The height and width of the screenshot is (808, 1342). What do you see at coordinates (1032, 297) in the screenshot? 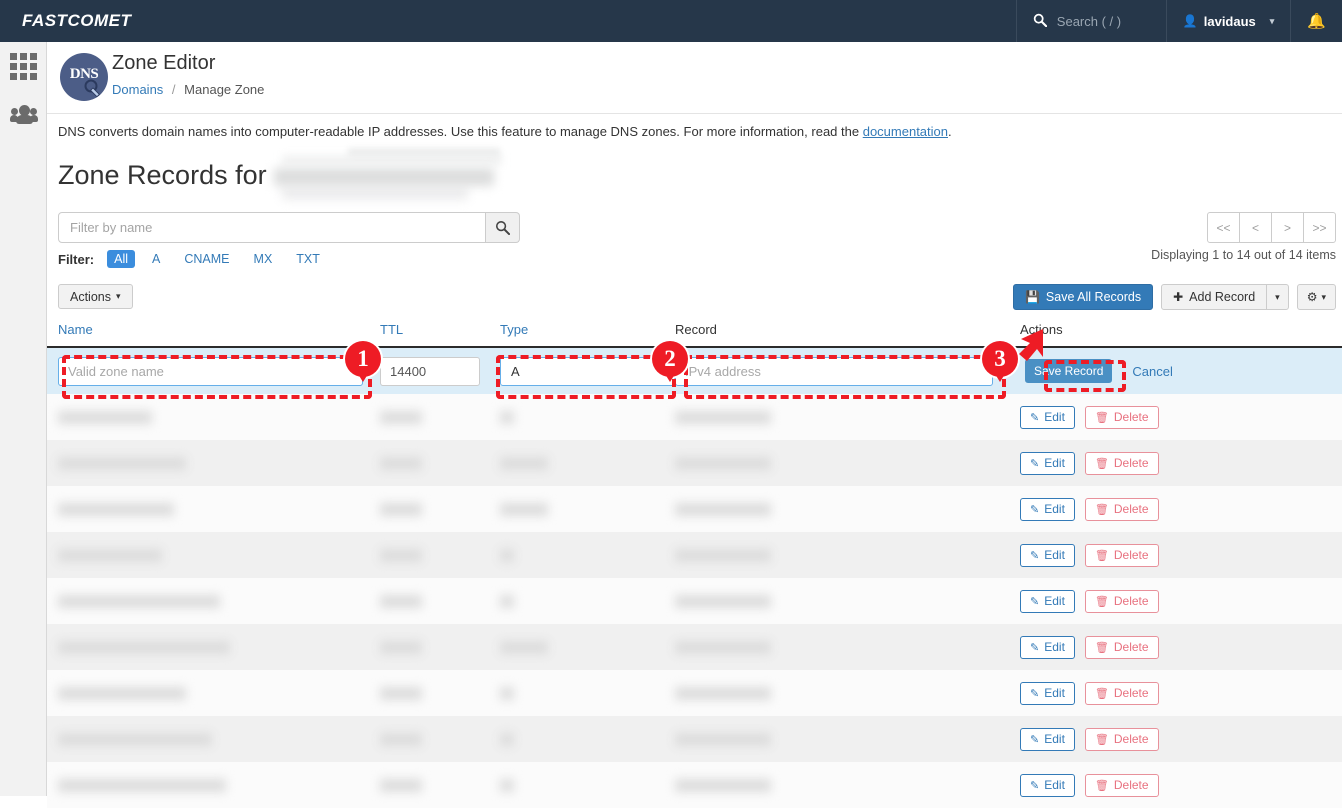
I see `floppy-disk-icon: 💾` at bounding box center [1032, 297].